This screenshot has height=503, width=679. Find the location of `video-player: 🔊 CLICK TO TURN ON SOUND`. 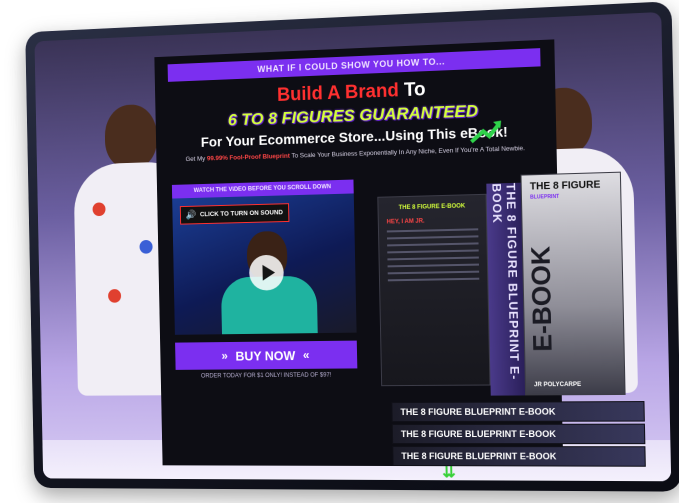

video-player: 🔊 CLICK TO TURN ON SOUND is located at coordinates (264, 263).